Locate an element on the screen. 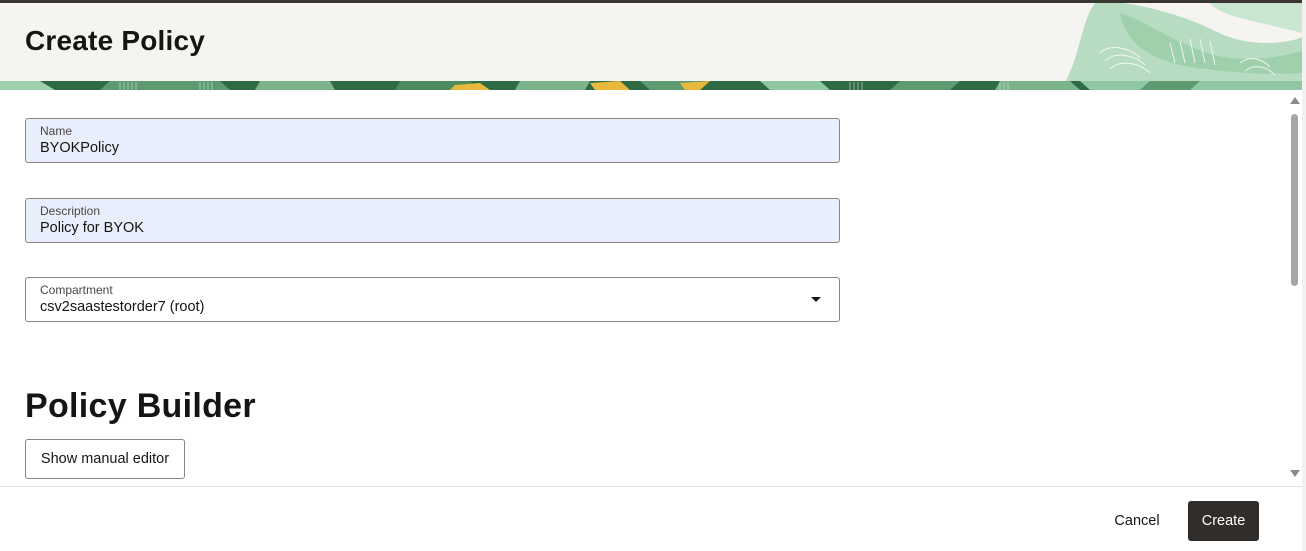 The height and width of the screenshot is (551, 1306). chevron-down-icon is located at coordinates (816, 299).